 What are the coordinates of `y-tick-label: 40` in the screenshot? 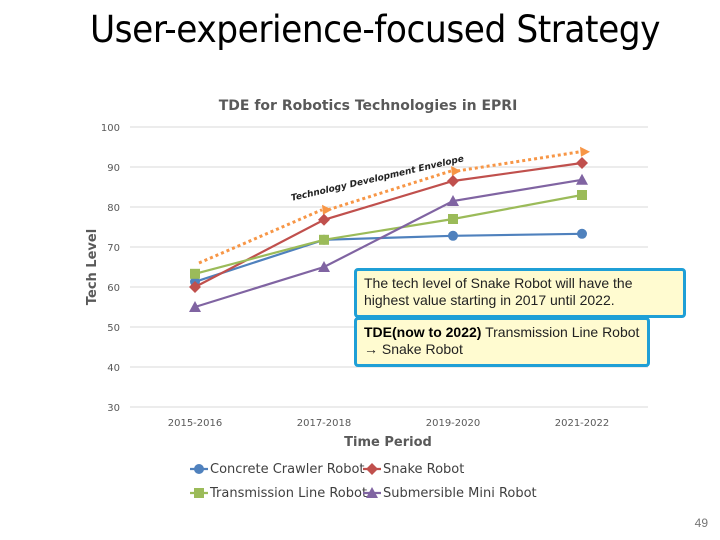 It's located at (113, 368).